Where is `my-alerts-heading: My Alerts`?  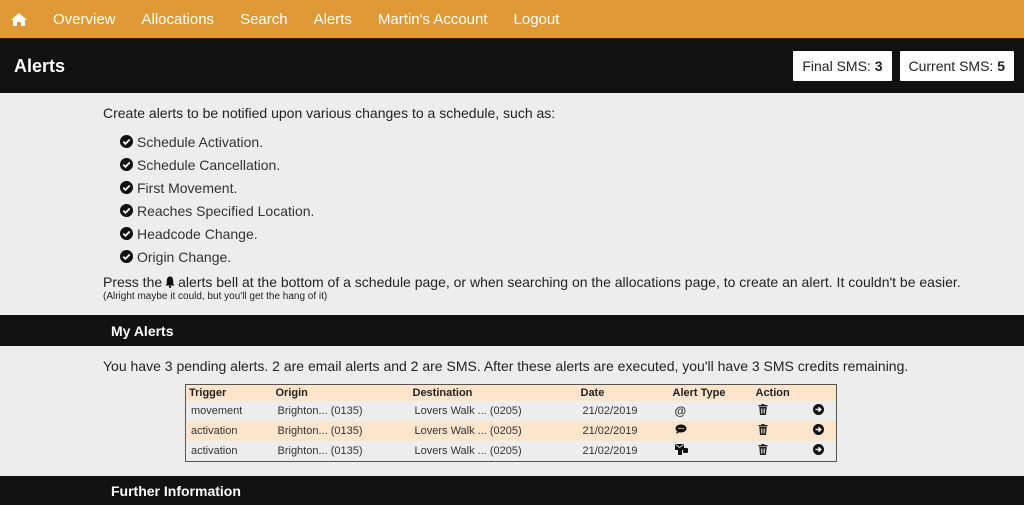 my-alerts-heading: My Alerts is located at coordinates (512, 330).